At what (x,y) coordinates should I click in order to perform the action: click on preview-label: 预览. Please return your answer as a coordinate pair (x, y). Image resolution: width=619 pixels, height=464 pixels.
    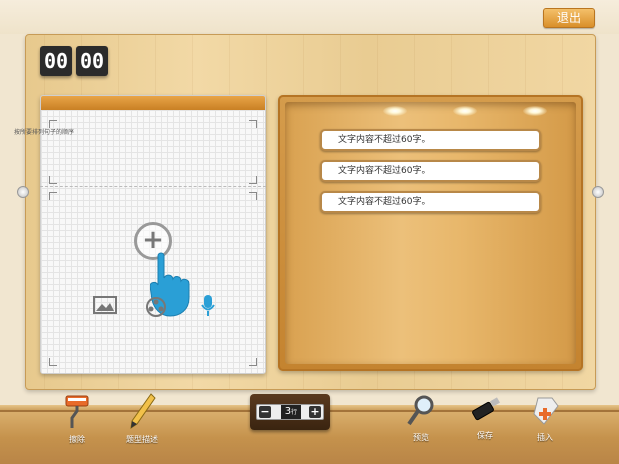
    Looking at the image, I should click on (421, 437).